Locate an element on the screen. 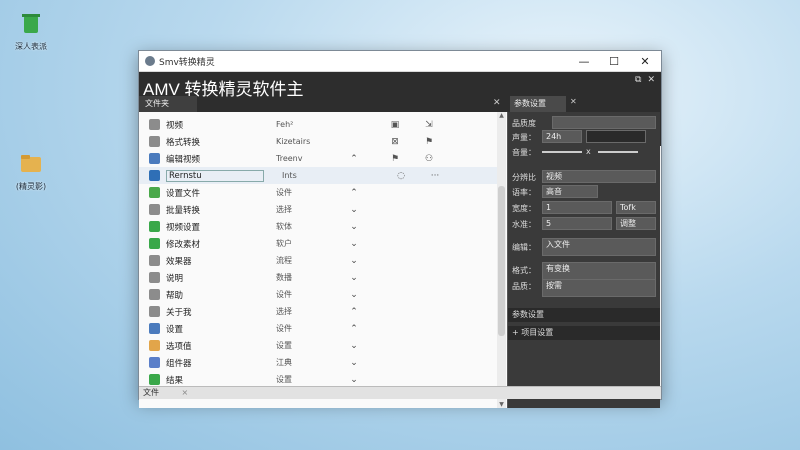  minimize-button: — is located at coordinates (584, 61).